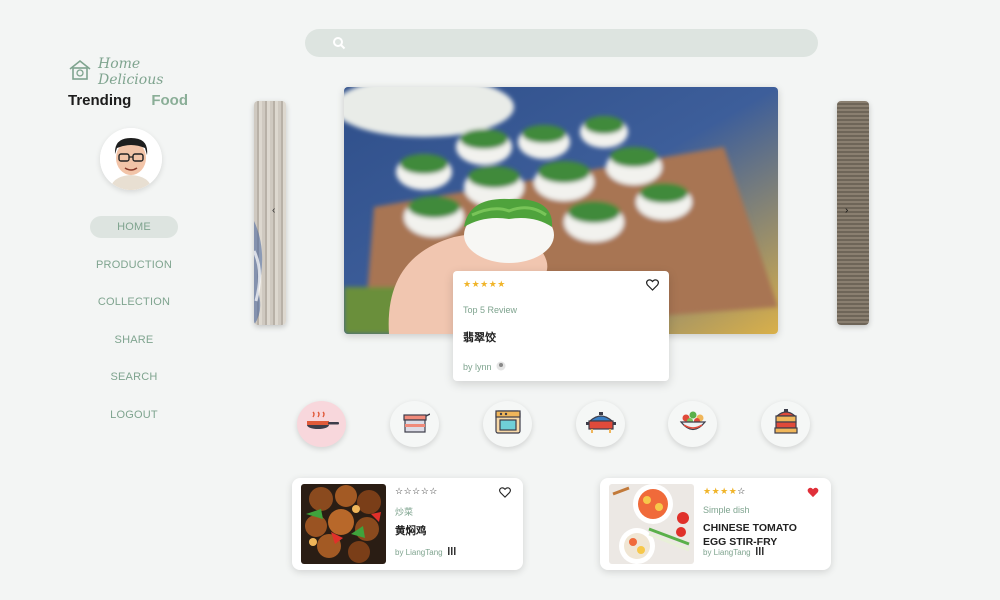  What do you see at coordinates (853, 213) in the screenshot?
I see `carousel-next-slide: ›` at bounding box center [853, 213].